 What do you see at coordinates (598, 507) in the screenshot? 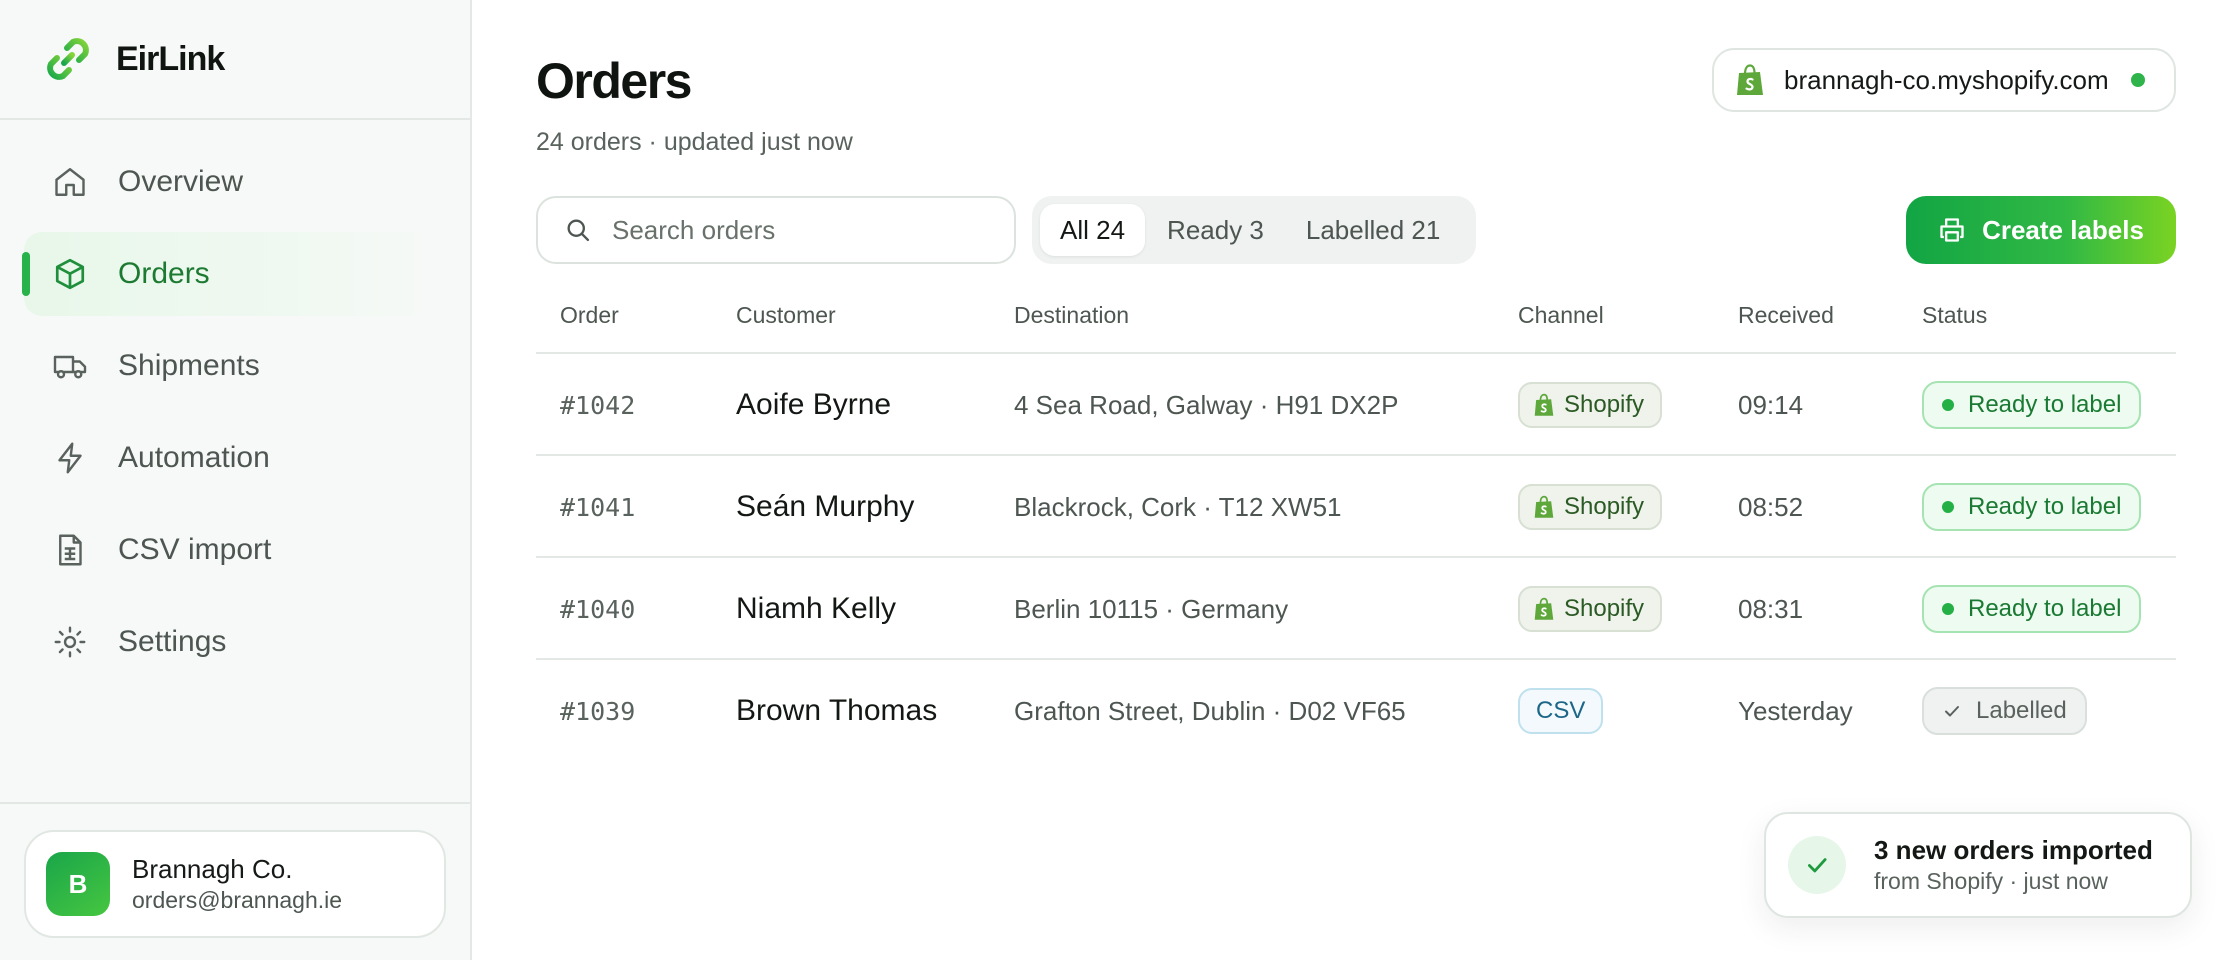
I see `order-id: #1041` at bounding box center [598, 507].